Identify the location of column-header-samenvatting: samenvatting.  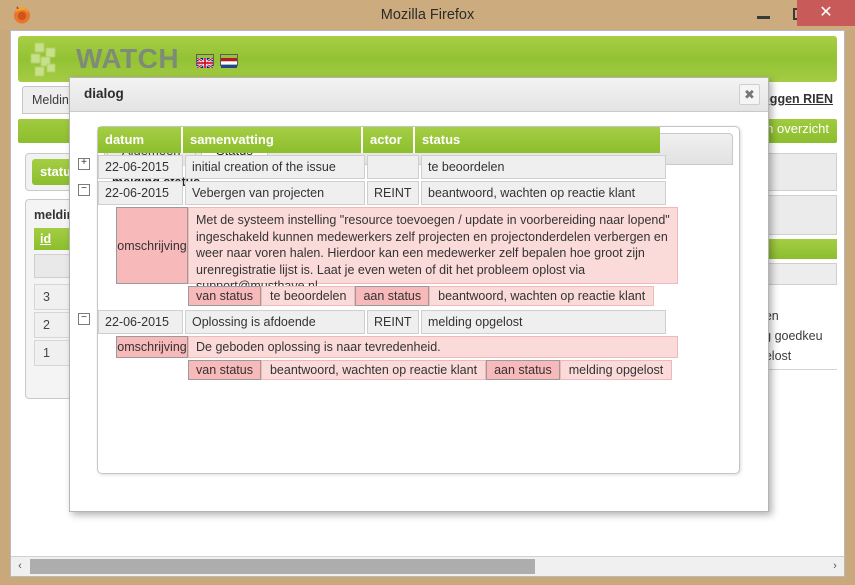
(273, 140).